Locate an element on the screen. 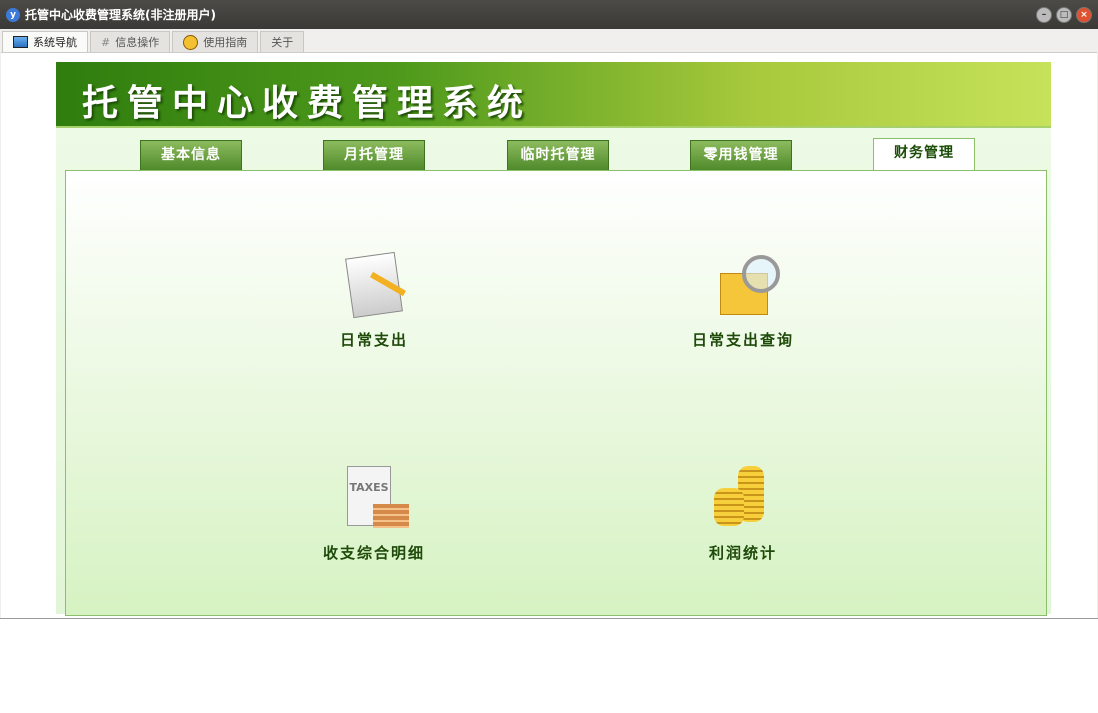 This screenshot has width=1098, height=713. tab-info-ops: # 信息操作 is located at coordinates (130, 41).